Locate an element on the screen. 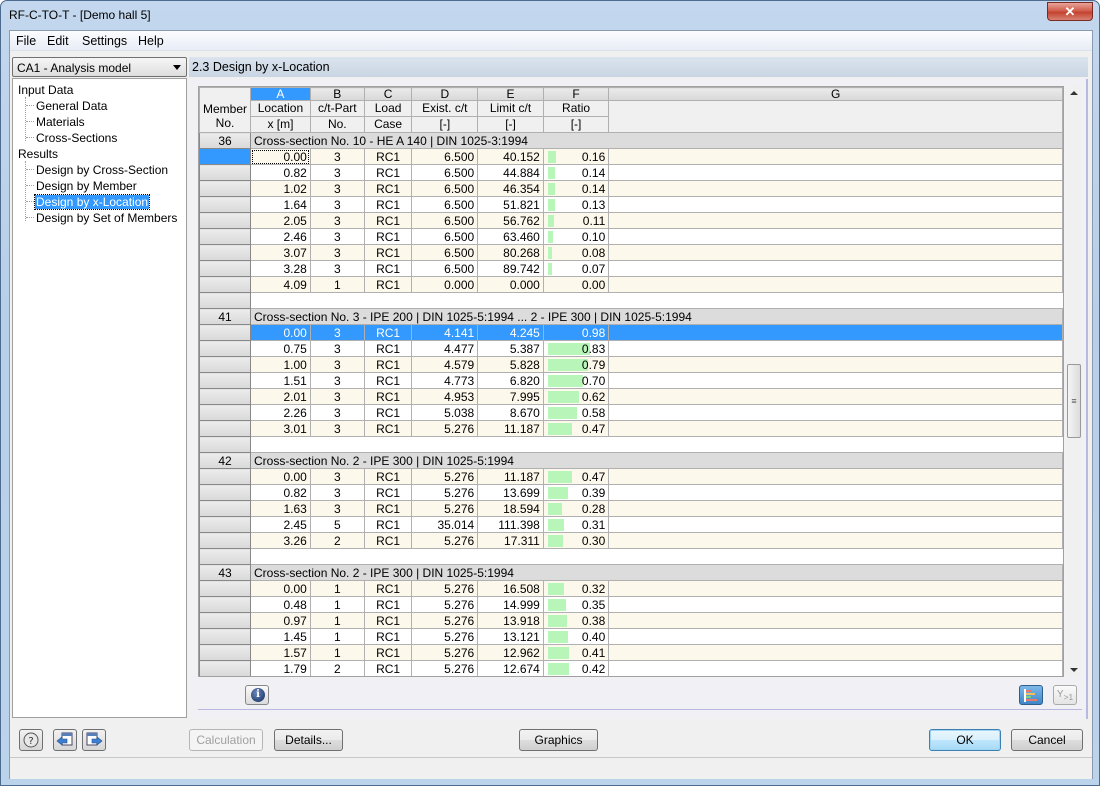 The width and height of the screenshot is (1100, 786). cell-ratio: 0.16 is located at coordinates (576, 156).